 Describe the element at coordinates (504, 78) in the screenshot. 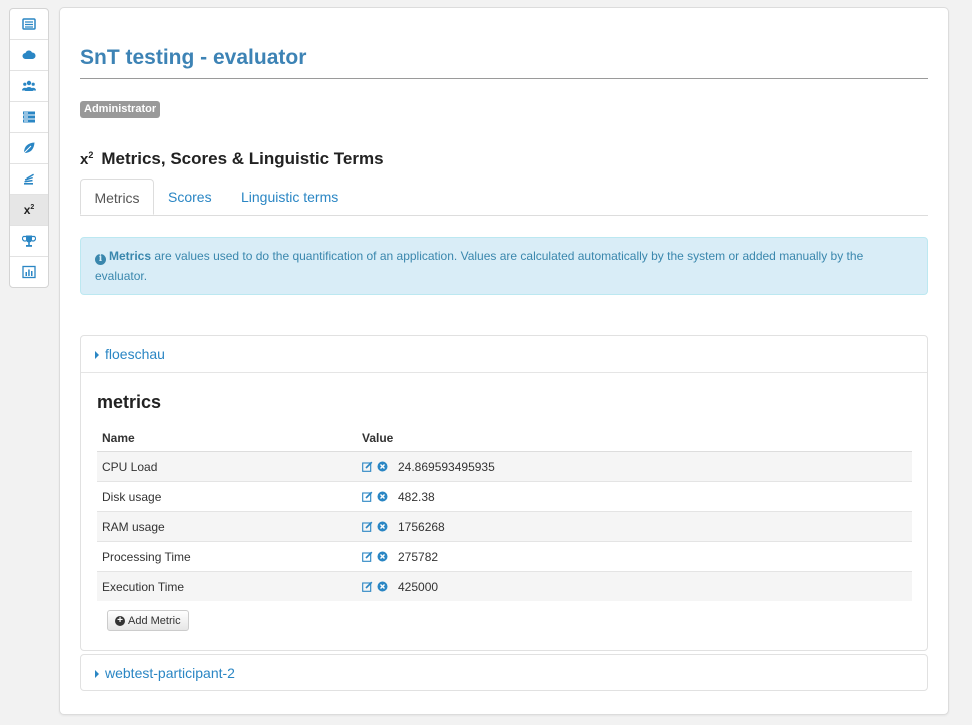

I see `title-divider` at that location.